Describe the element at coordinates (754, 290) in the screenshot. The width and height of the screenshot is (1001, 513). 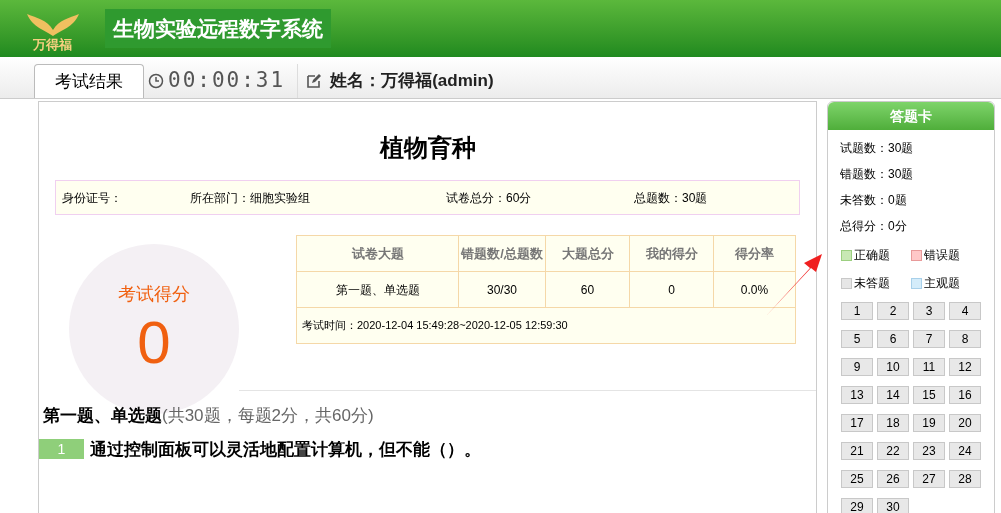
I see `table-cell-text: 0.0%` at that location.